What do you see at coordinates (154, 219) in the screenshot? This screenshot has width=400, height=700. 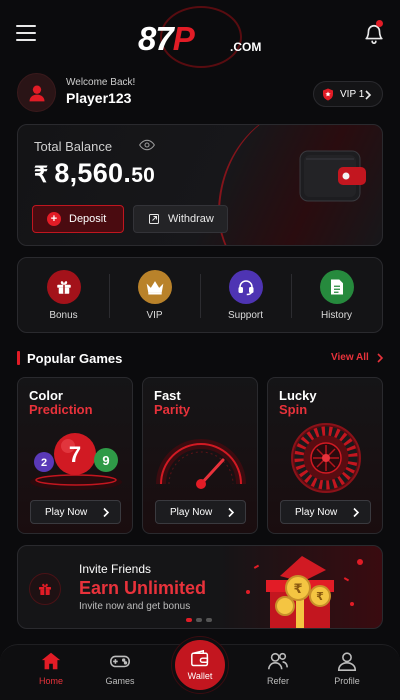 I see `external-arrow-icon` at bounding box center [154, 219].